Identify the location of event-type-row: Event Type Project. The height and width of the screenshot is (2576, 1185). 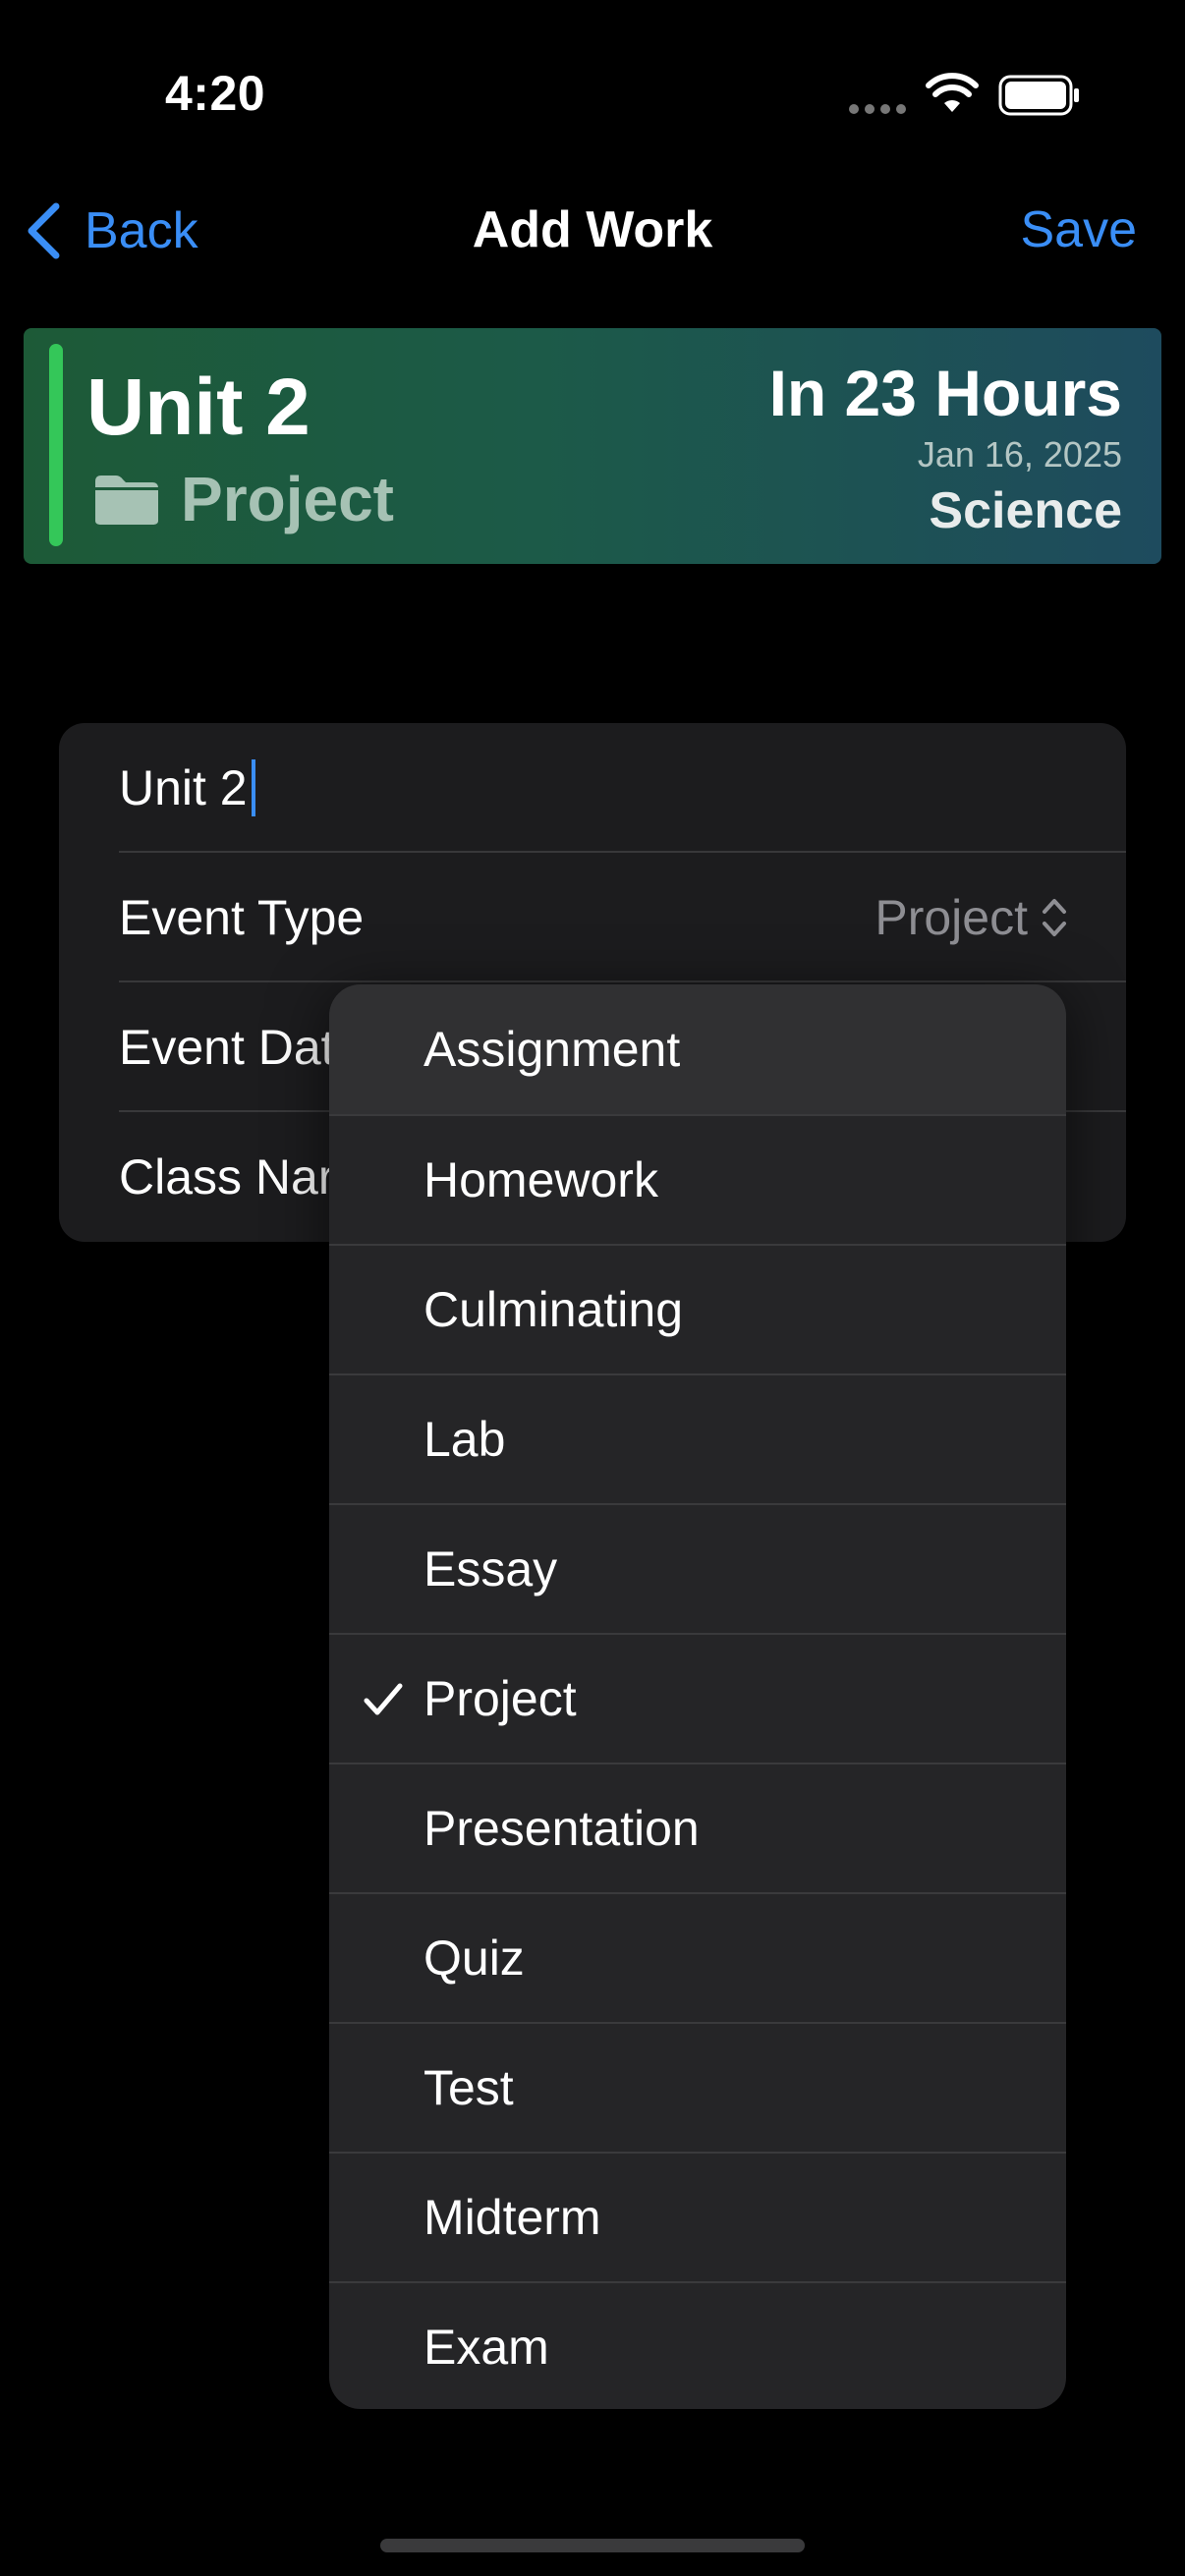
(623, 917).